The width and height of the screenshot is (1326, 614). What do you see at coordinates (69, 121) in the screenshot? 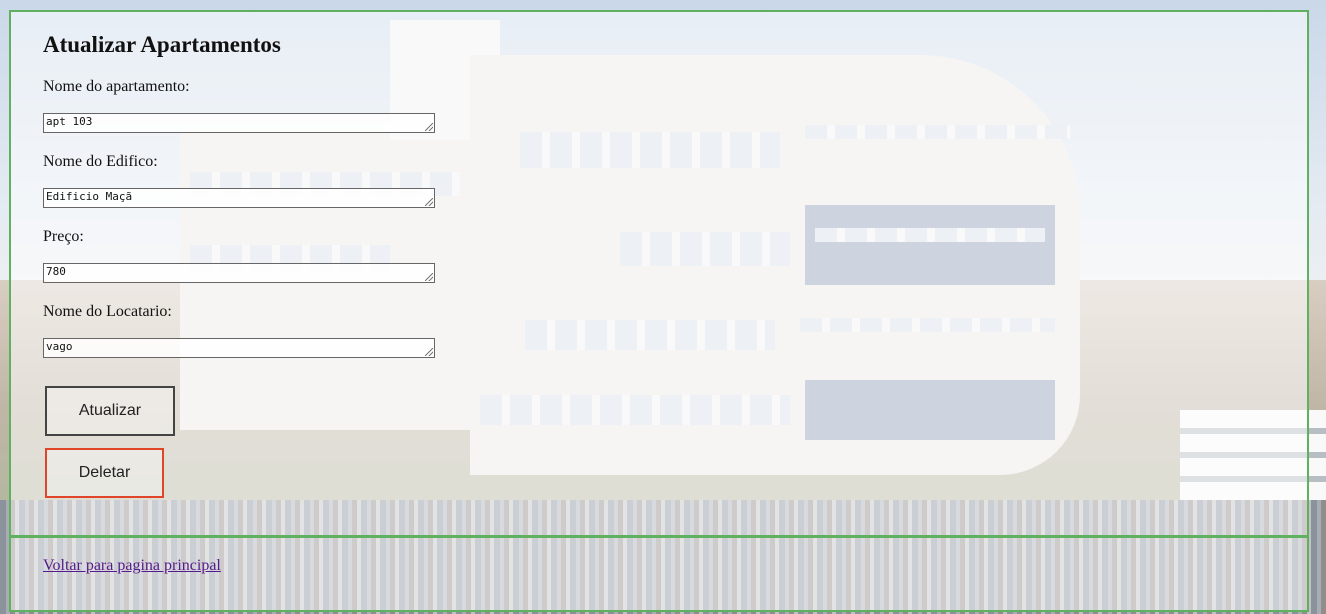
I see `apartment-name-value: apt 103` at bounding box center [69, 121].